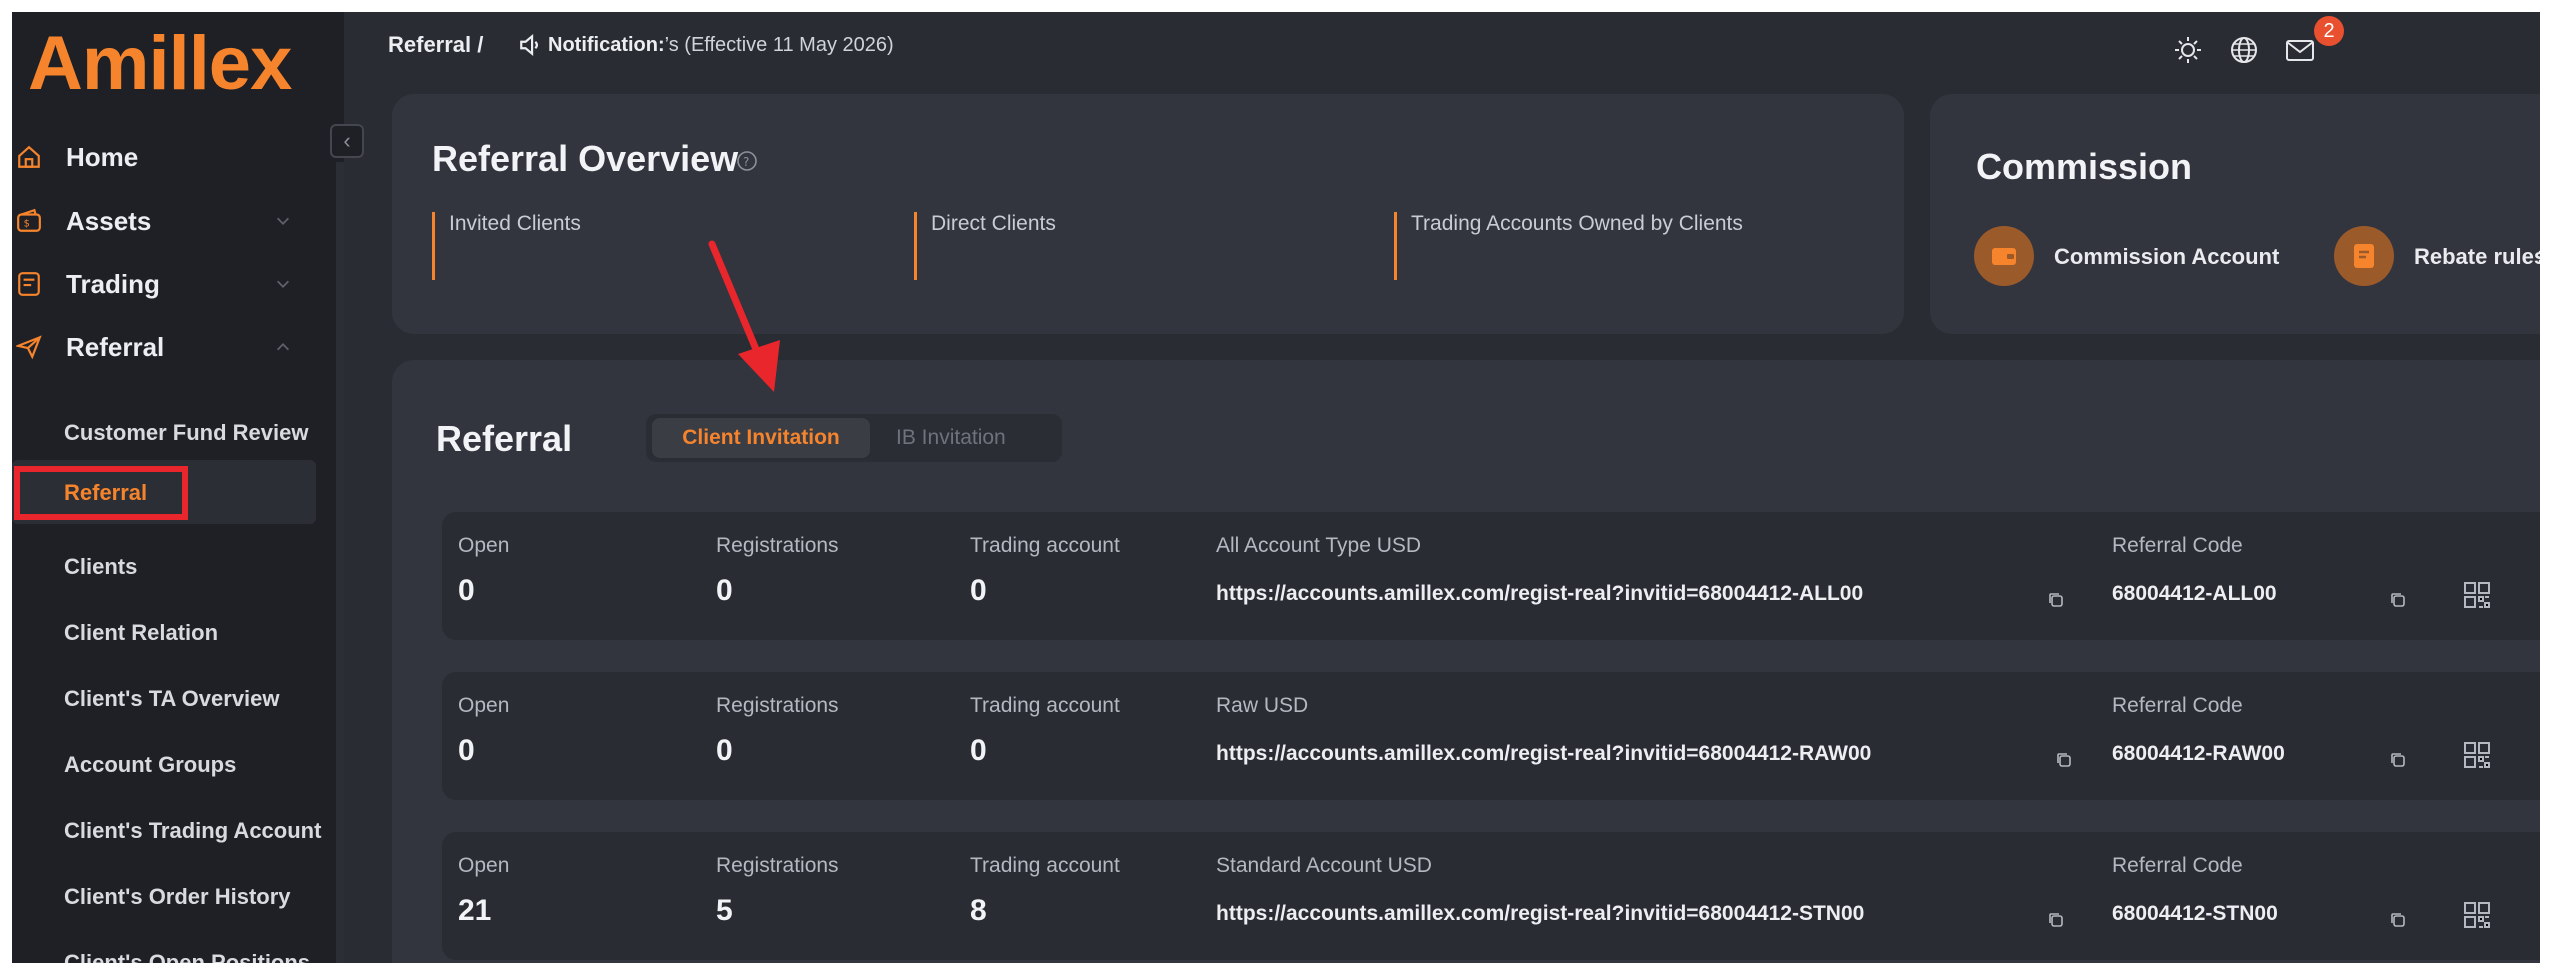  I want to click on collapse-sidebar-button: ‹, so click(347, 141).